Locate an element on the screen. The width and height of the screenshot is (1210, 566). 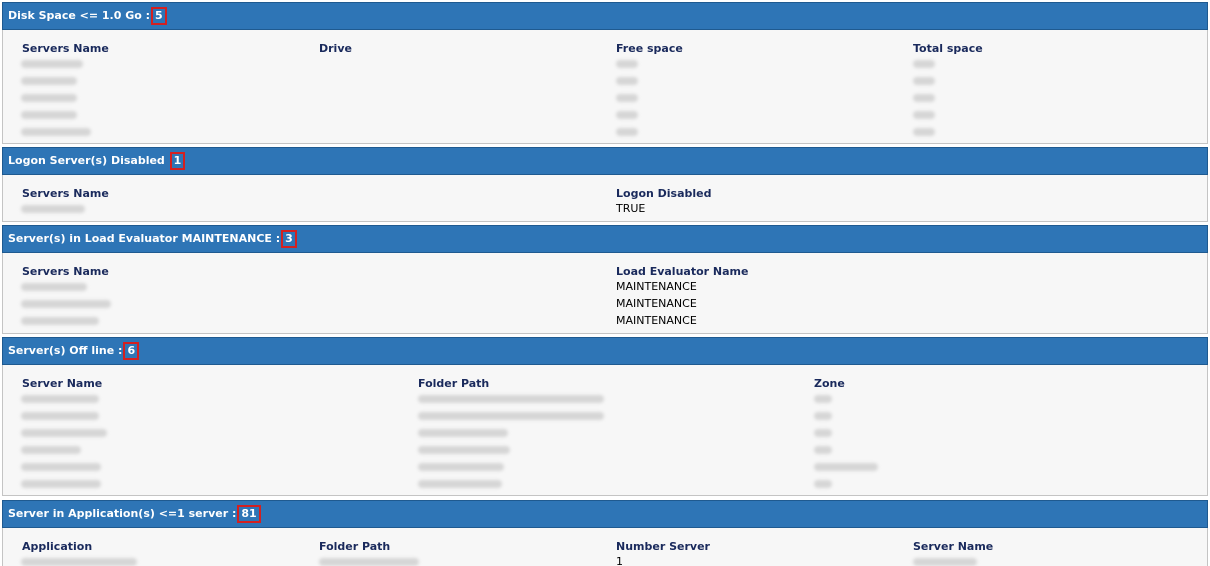
col-logon-disabled: Logon Disabled is located at coordinates (664, 193).